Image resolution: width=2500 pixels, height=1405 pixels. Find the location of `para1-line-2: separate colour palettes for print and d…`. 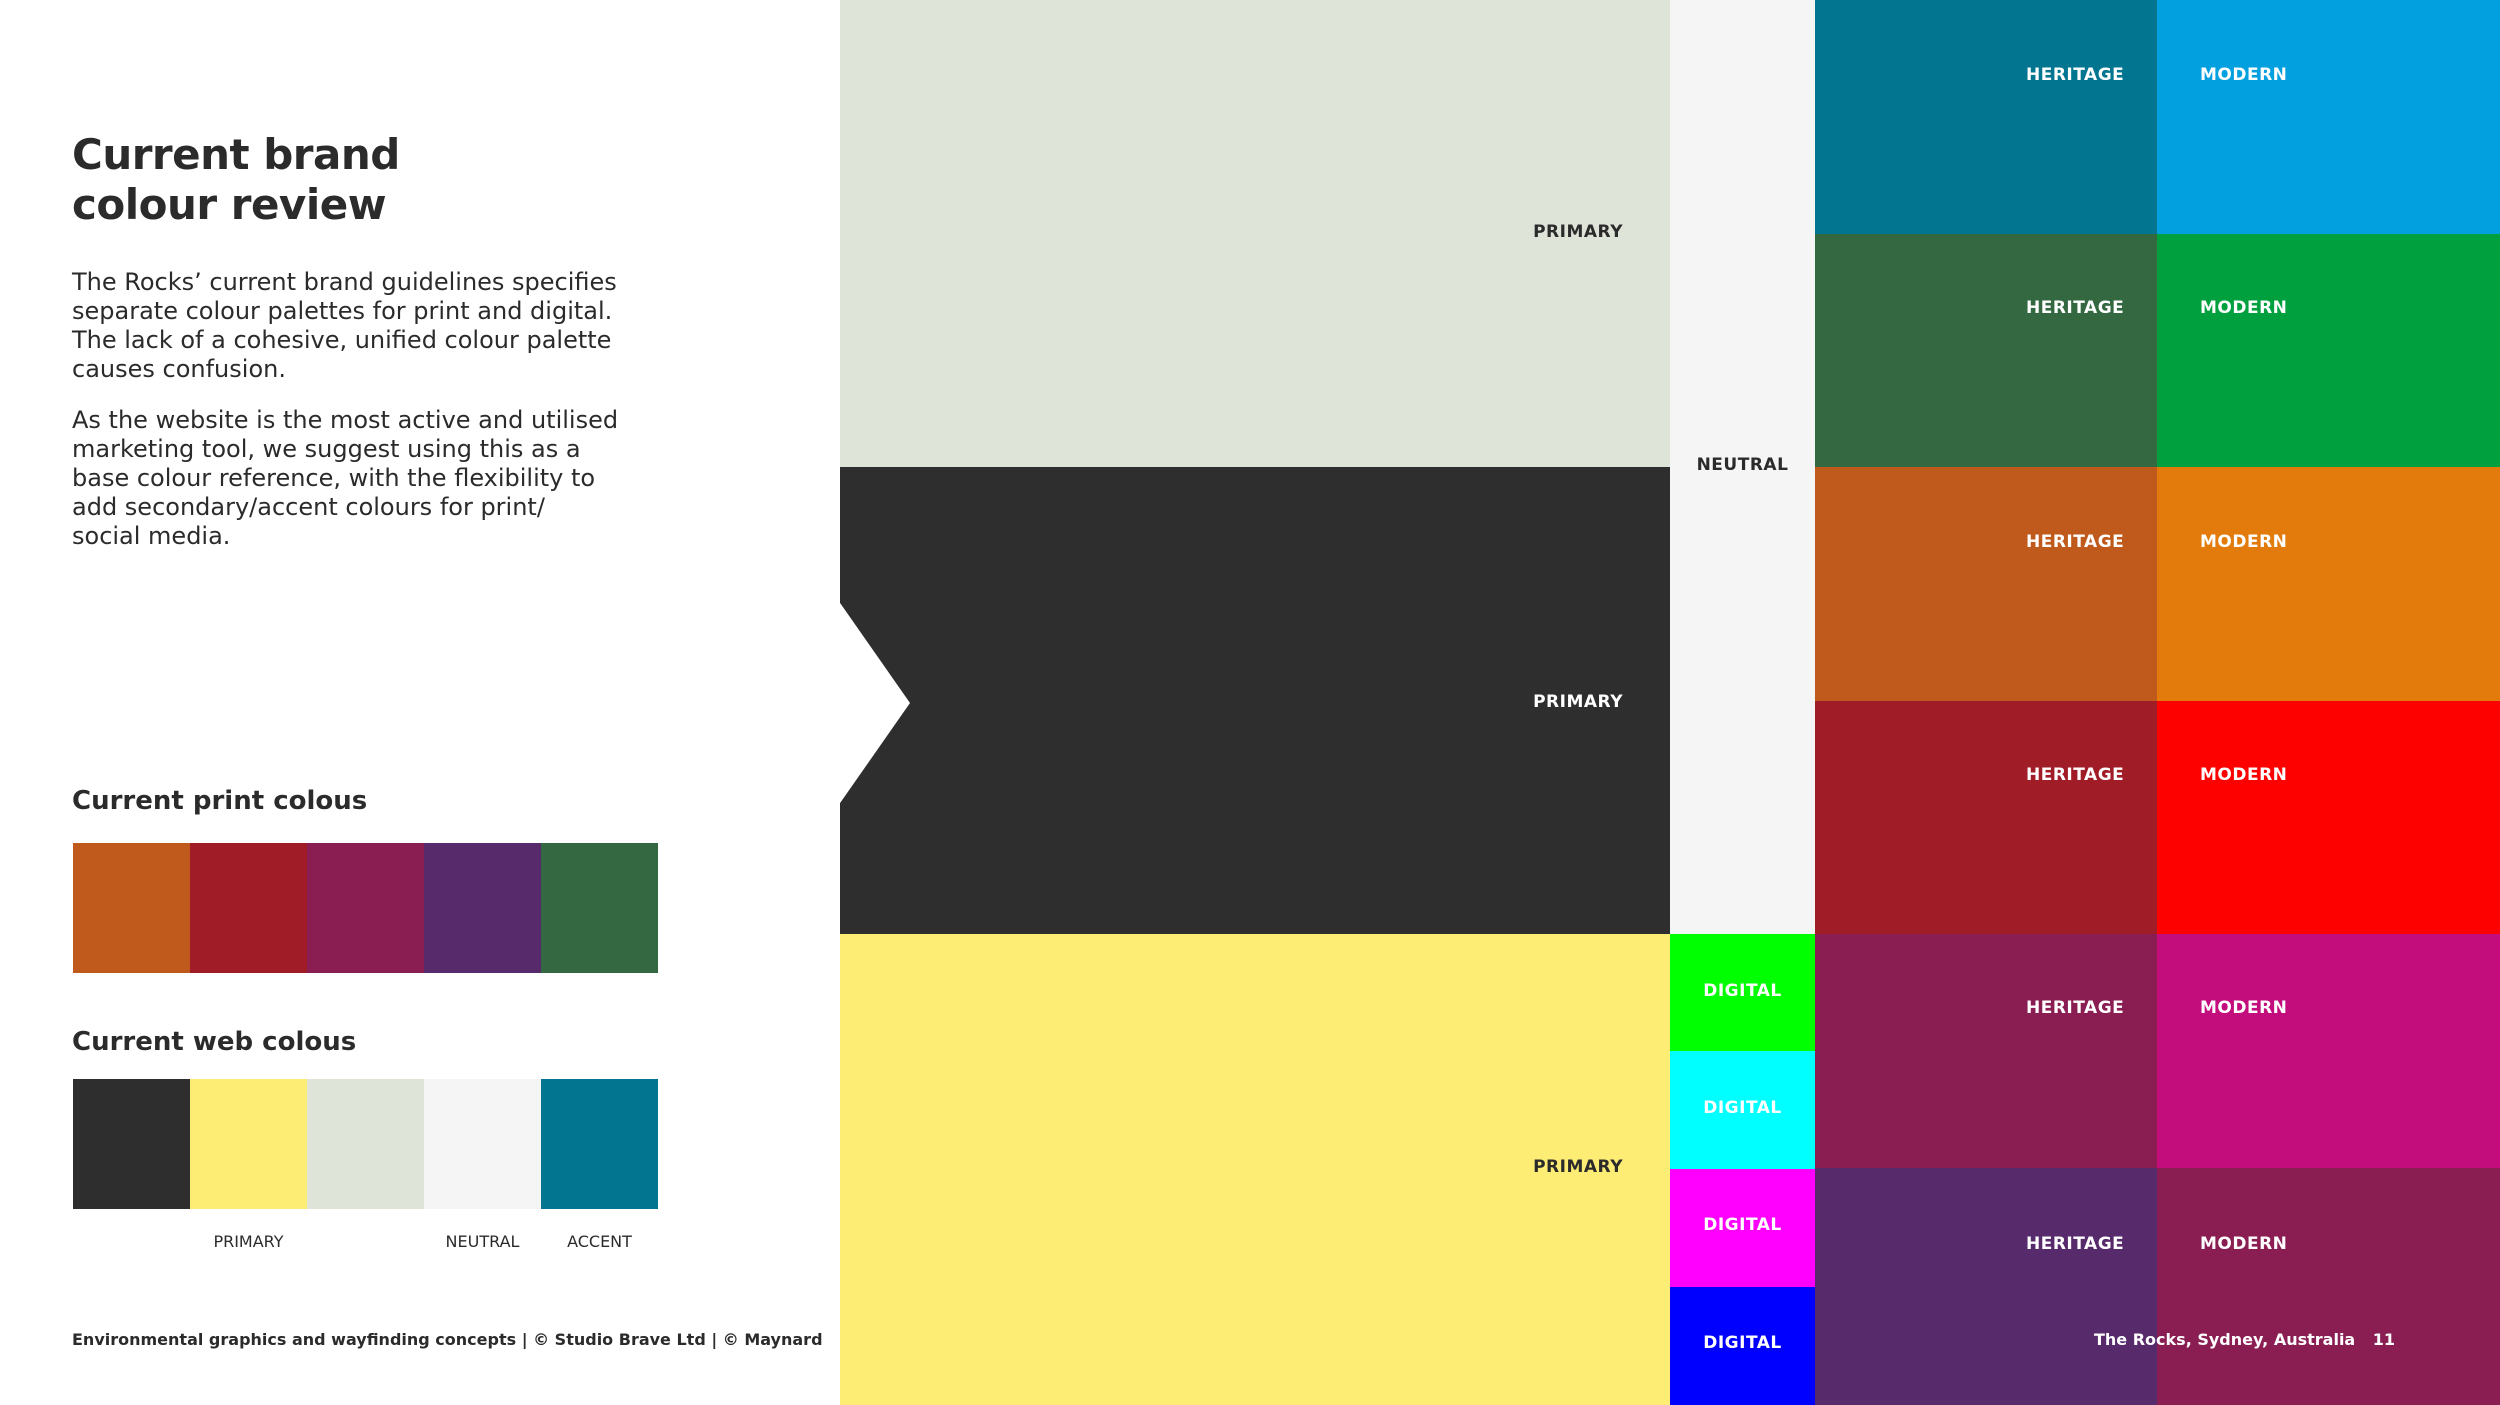

para1-line-2: separate colour palettes for print and d… is located at coordinates (342, 311).